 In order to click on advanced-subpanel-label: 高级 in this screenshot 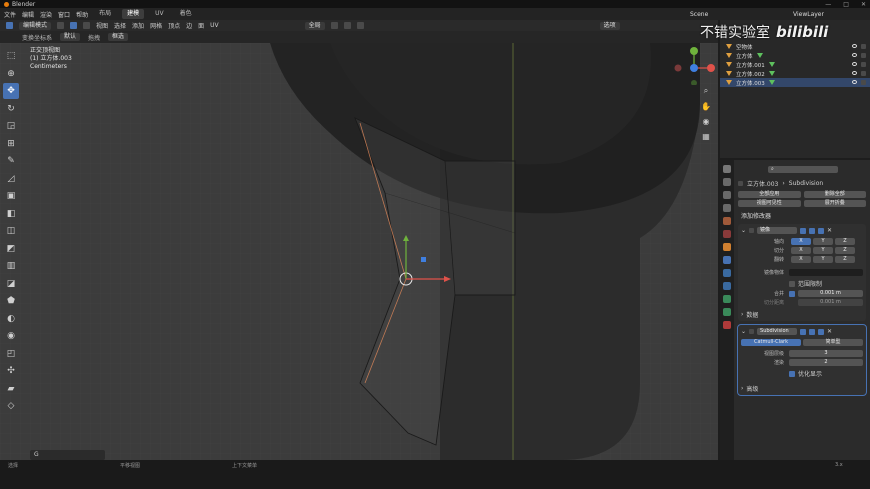, I will do `click(752, 388)`.